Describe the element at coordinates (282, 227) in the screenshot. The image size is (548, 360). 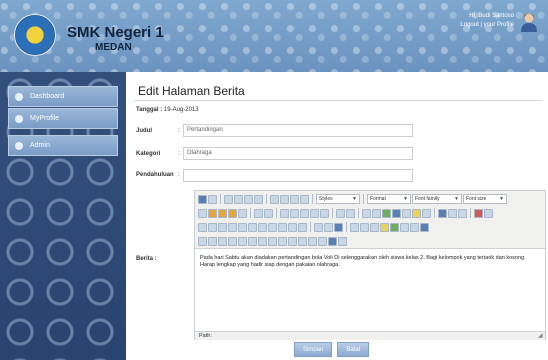
I see `delete-col-icon` at that location.